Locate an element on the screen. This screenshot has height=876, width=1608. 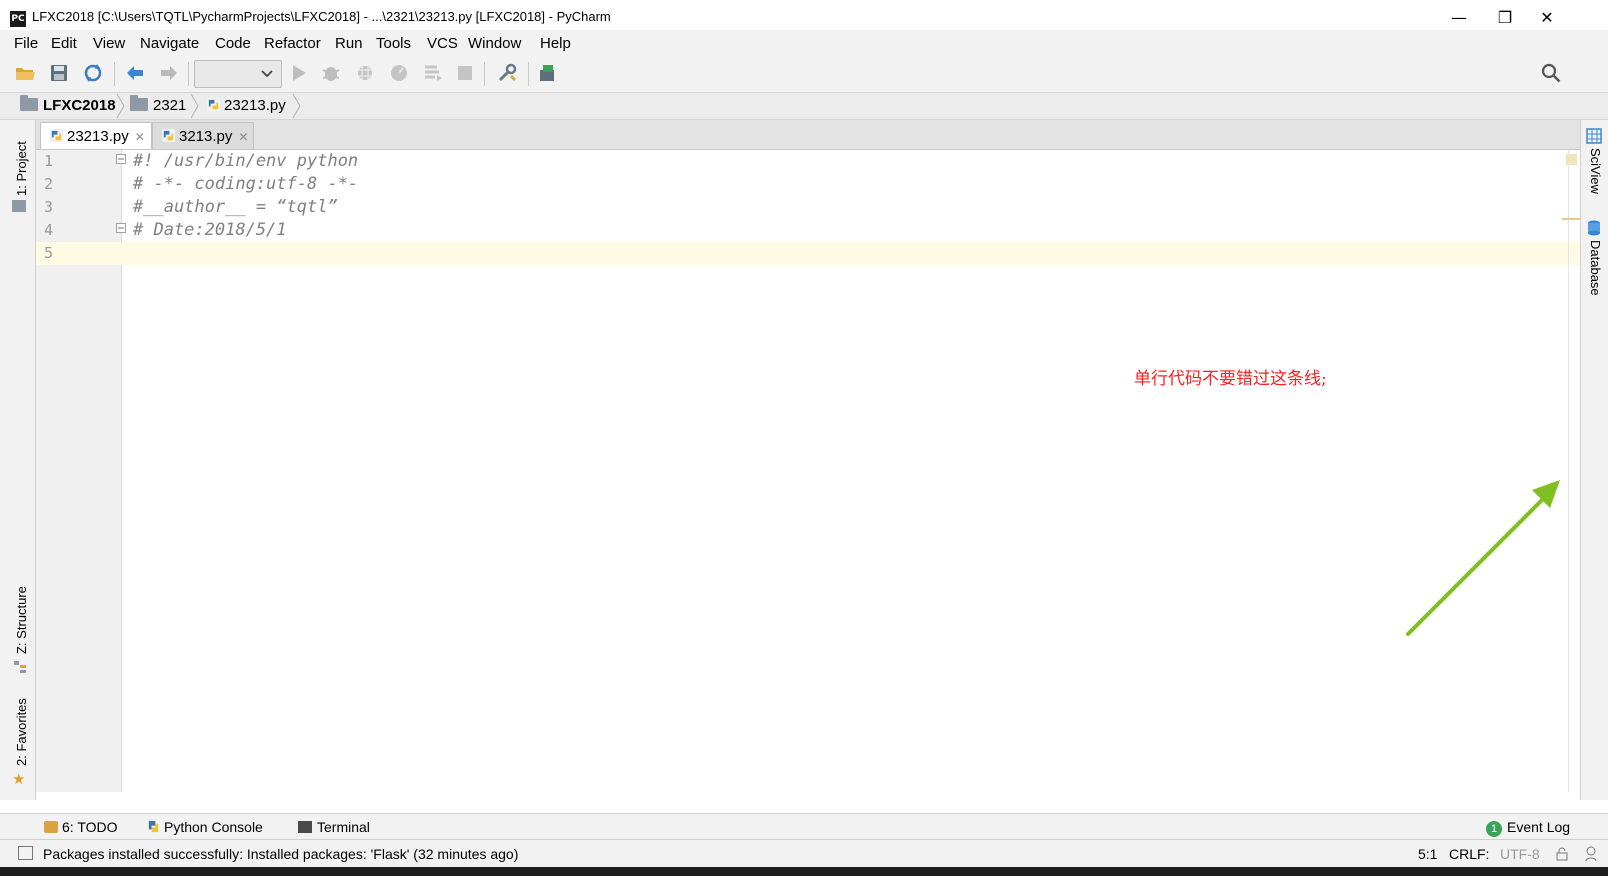
scroll-marker is located at coordinates (1571, 219).